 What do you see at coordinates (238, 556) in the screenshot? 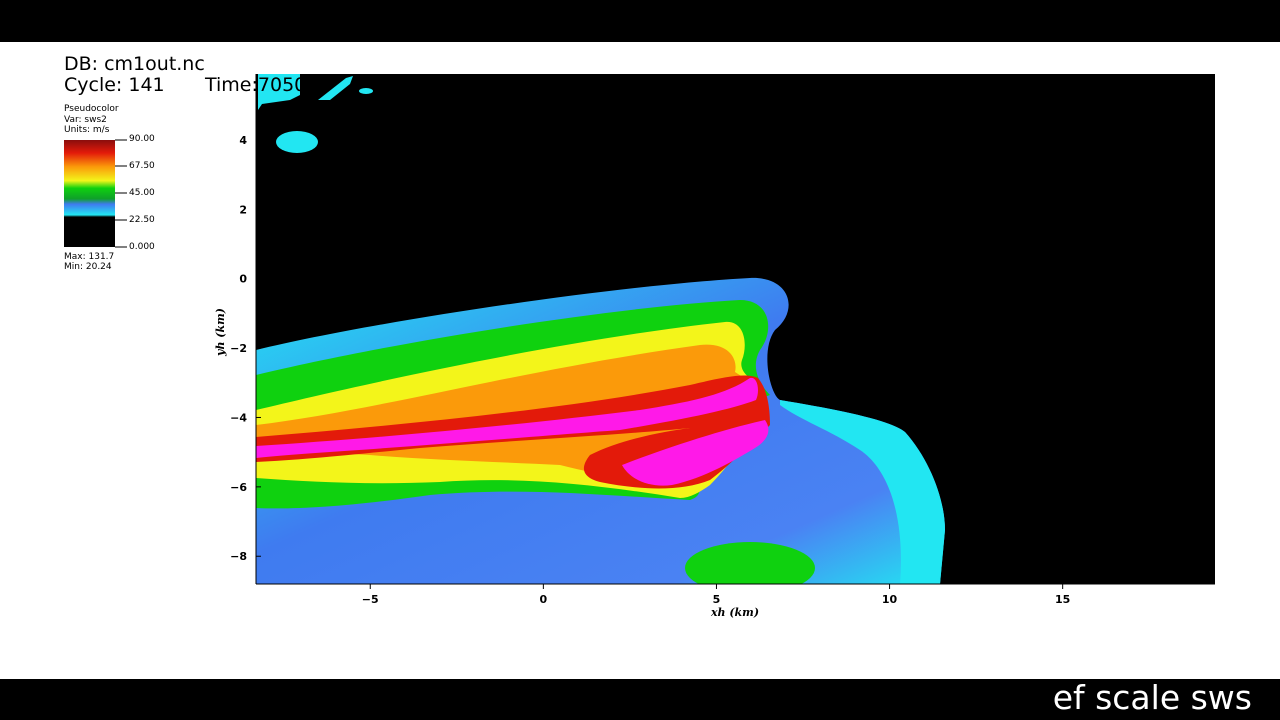
I see `y-tick-label: −8` at bounding box center [238, 556].